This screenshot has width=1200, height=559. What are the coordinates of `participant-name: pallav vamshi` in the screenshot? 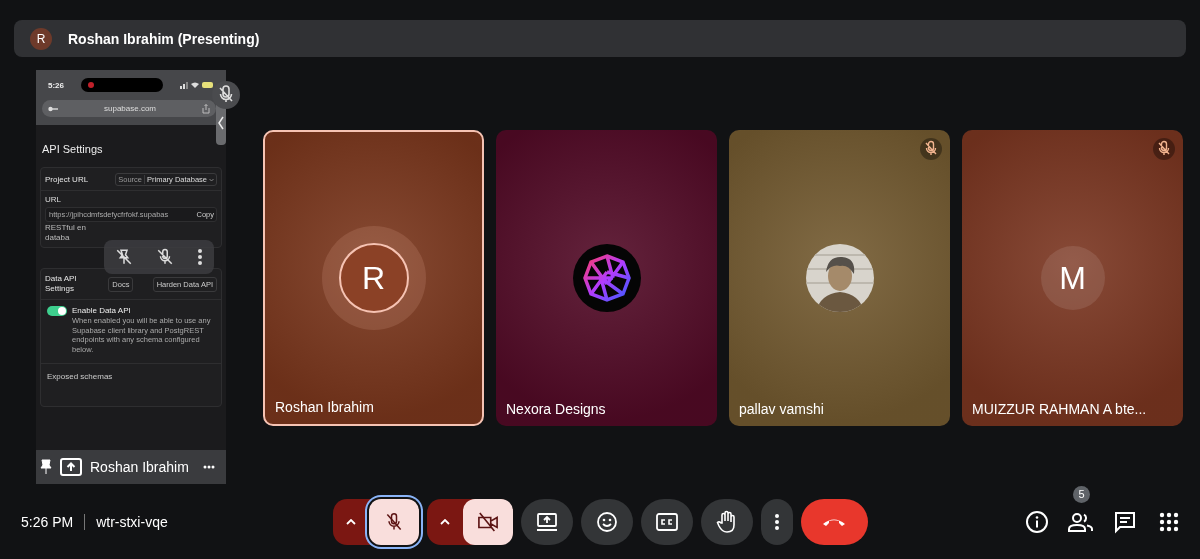 It's located at (781, 409).